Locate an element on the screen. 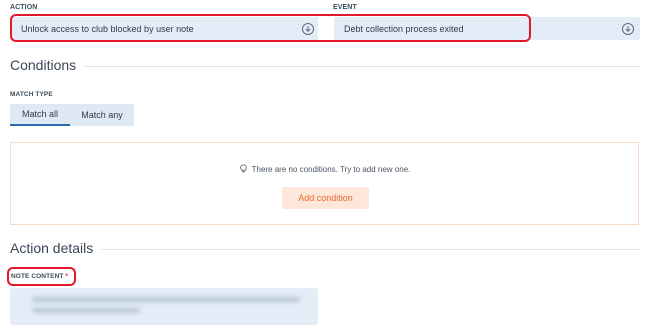  arrow-down-circle-icon is located at coordinates (628, 28).